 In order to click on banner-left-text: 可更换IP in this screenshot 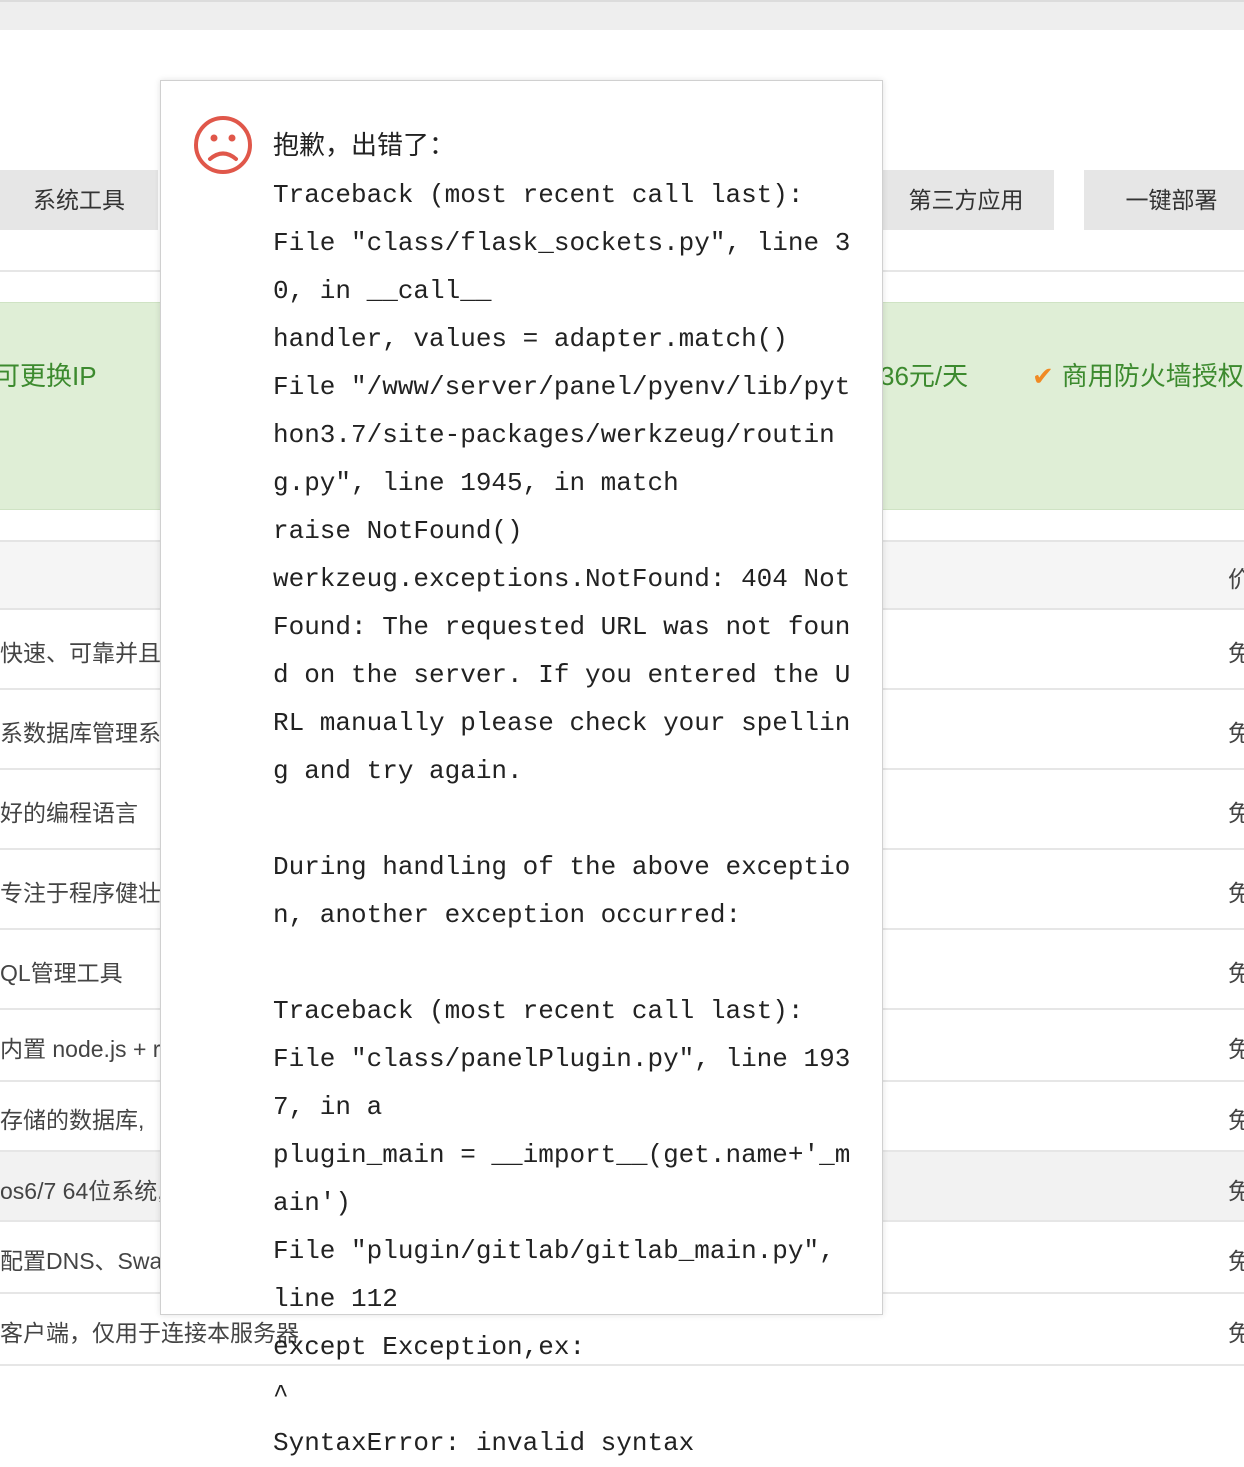, I will do `click(48, 376)`.